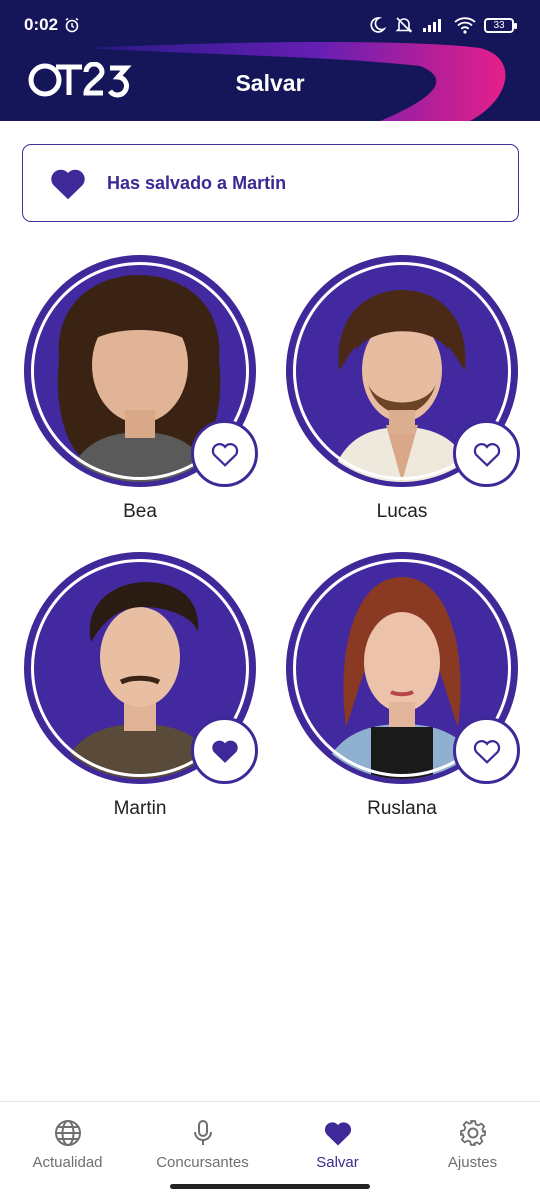  What do you see at coordinates (270, 25) in the screenshot?
I see `status-bar: 0:02 33` at bounding box center [270, 25].